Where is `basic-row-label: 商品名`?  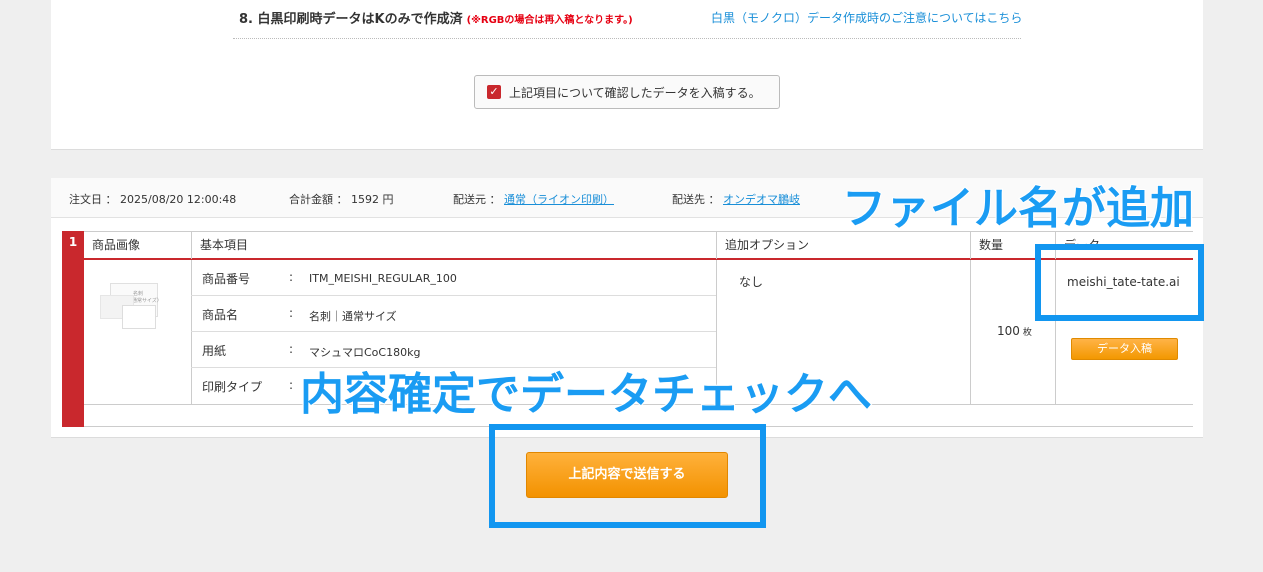
basic-row-label: 商品名 is located at coordinates (220, 315).